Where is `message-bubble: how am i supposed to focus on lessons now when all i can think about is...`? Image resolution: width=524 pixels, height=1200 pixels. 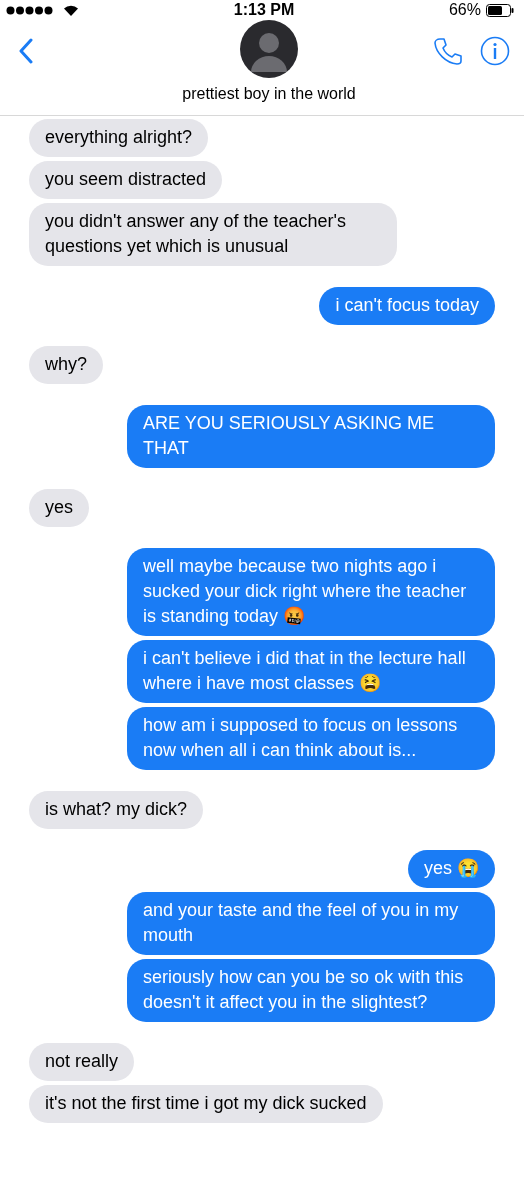
message-bubble: how am i supposed to focus on lessons now when all i can think about is... is located at coordinates (311, 738).